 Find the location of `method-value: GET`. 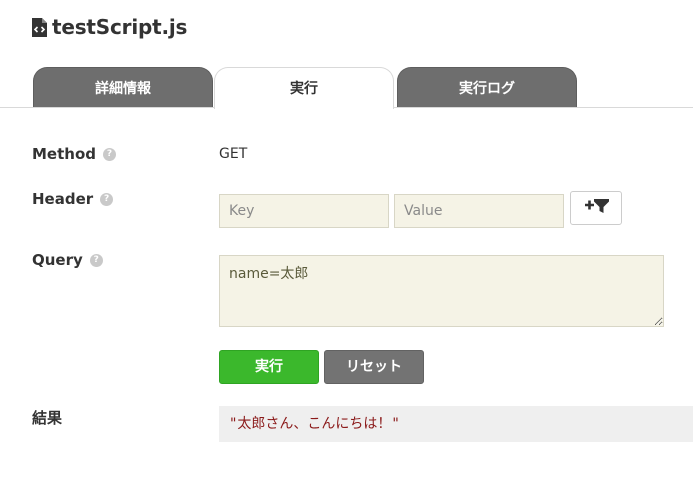

method-value: GET is located at coordinates (233, 154).